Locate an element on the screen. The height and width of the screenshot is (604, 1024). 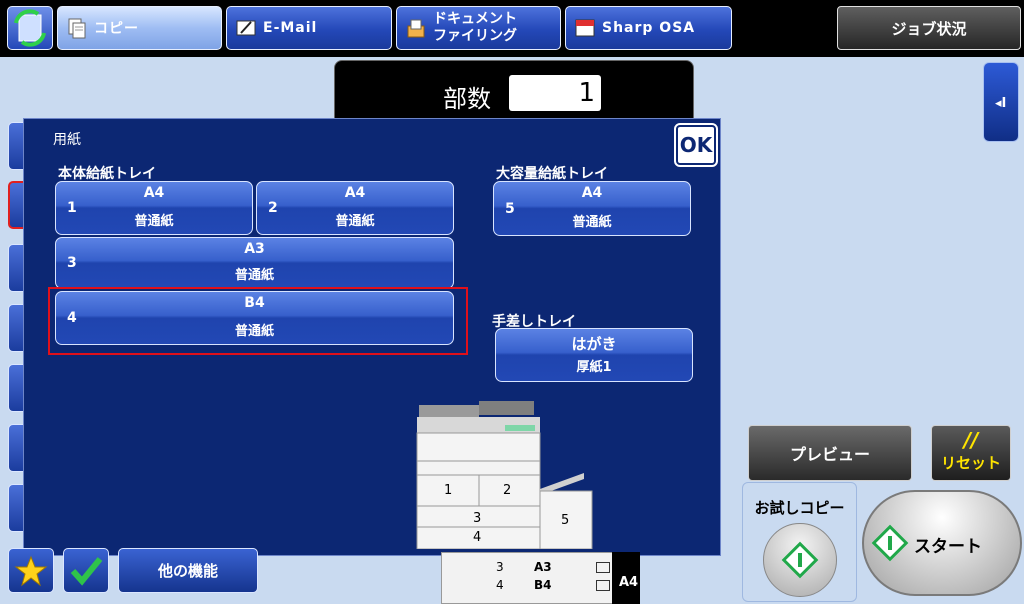
tab-copy: コピー is located at coordinates (139, 28).